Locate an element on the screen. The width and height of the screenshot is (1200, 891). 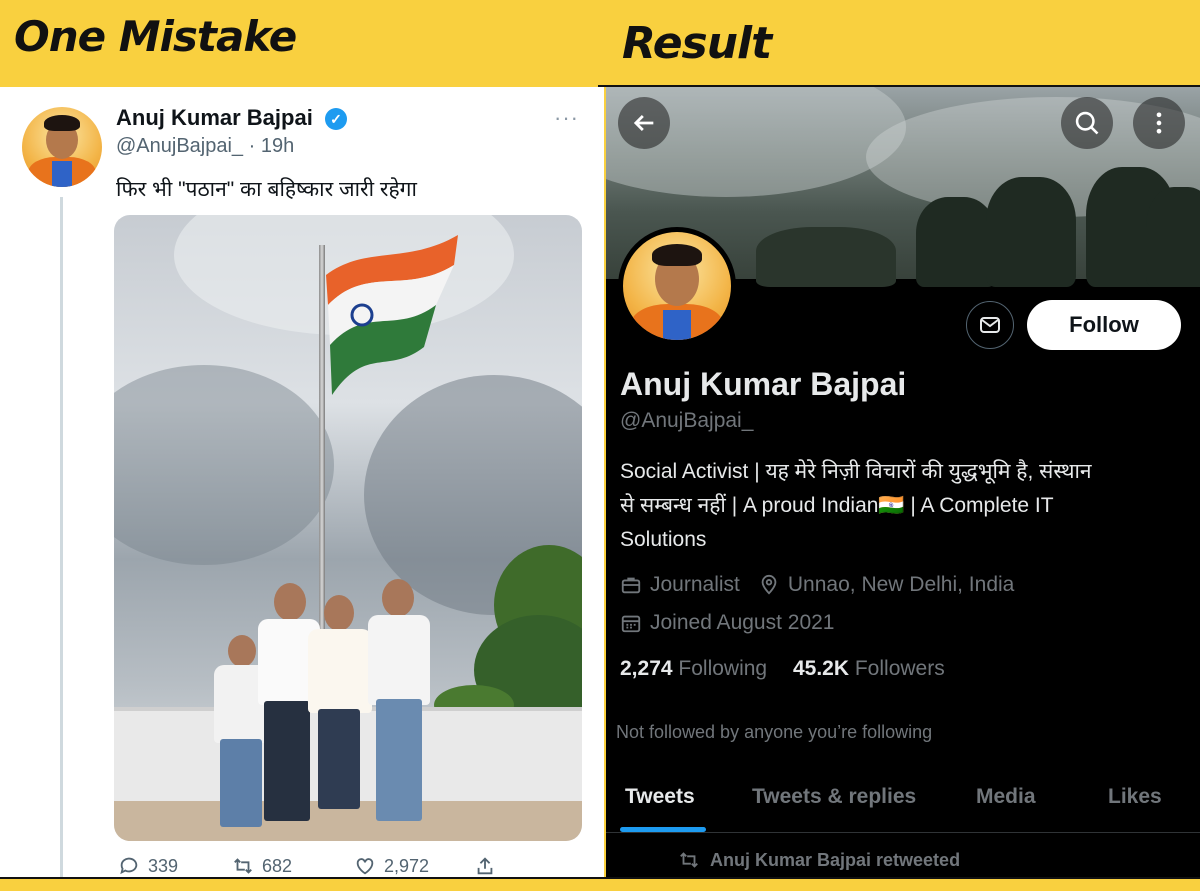
profile-joined: Joined August 2021 is located at coordinates (742, 622).